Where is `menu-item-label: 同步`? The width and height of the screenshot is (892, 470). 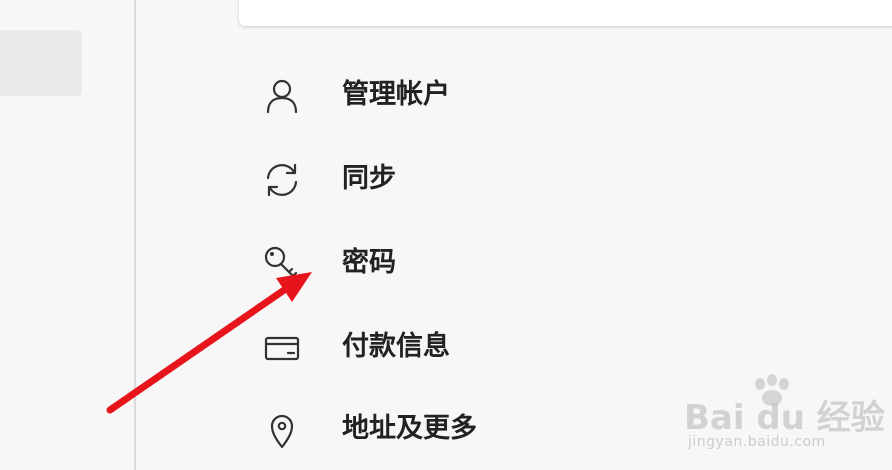
menu-item-label: 同步 is located at coordinates (369, 178).